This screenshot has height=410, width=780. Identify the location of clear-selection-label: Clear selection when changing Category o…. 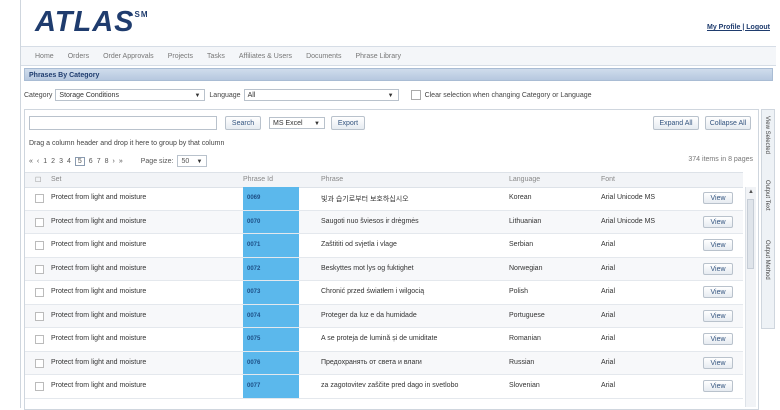
(508, 95).